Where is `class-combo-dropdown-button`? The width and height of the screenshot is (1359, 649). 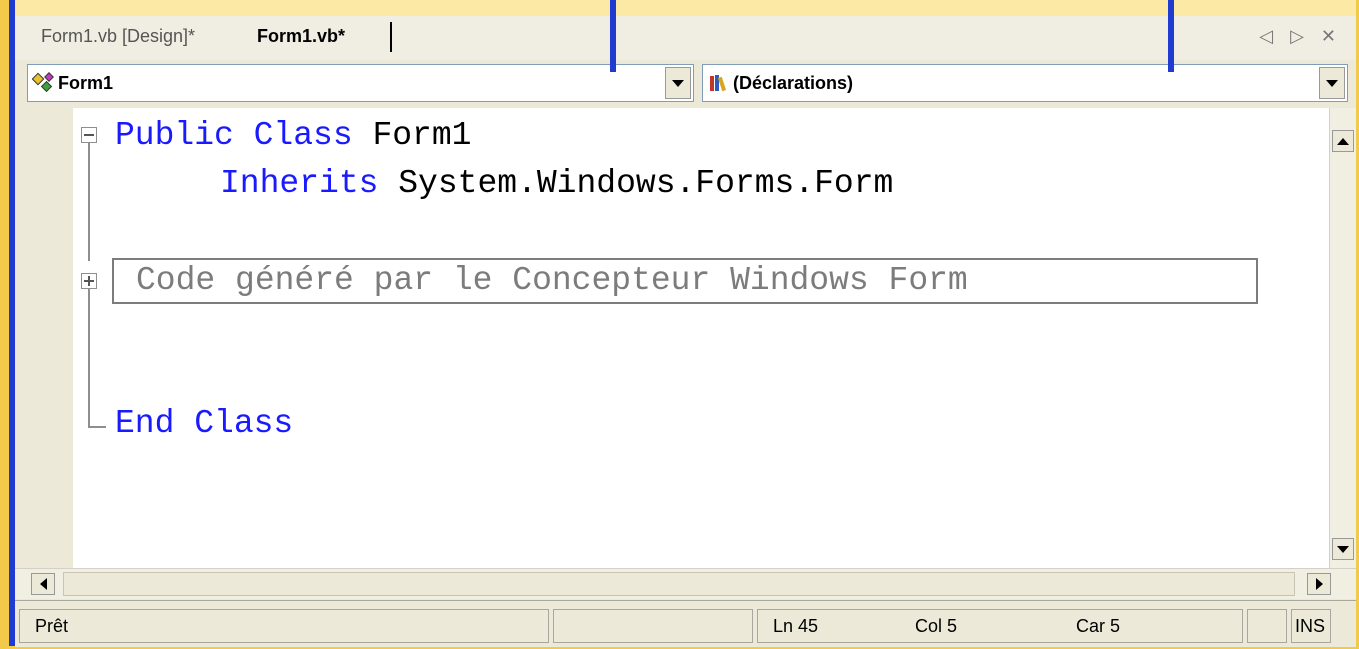 class-combo-dropdown-button is located at coordinates (678, 83).